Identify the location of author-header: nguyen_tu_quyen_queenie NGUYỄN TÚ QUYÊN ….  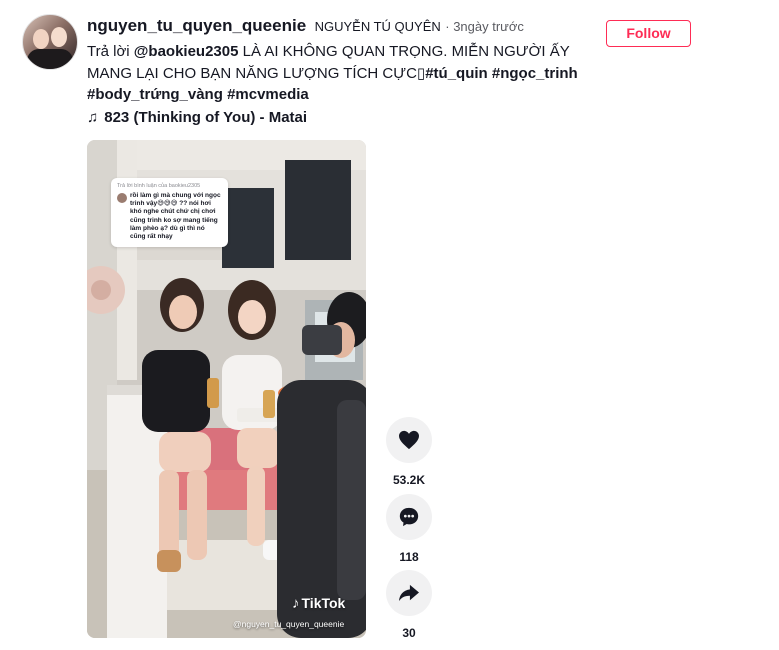
(305, 26).